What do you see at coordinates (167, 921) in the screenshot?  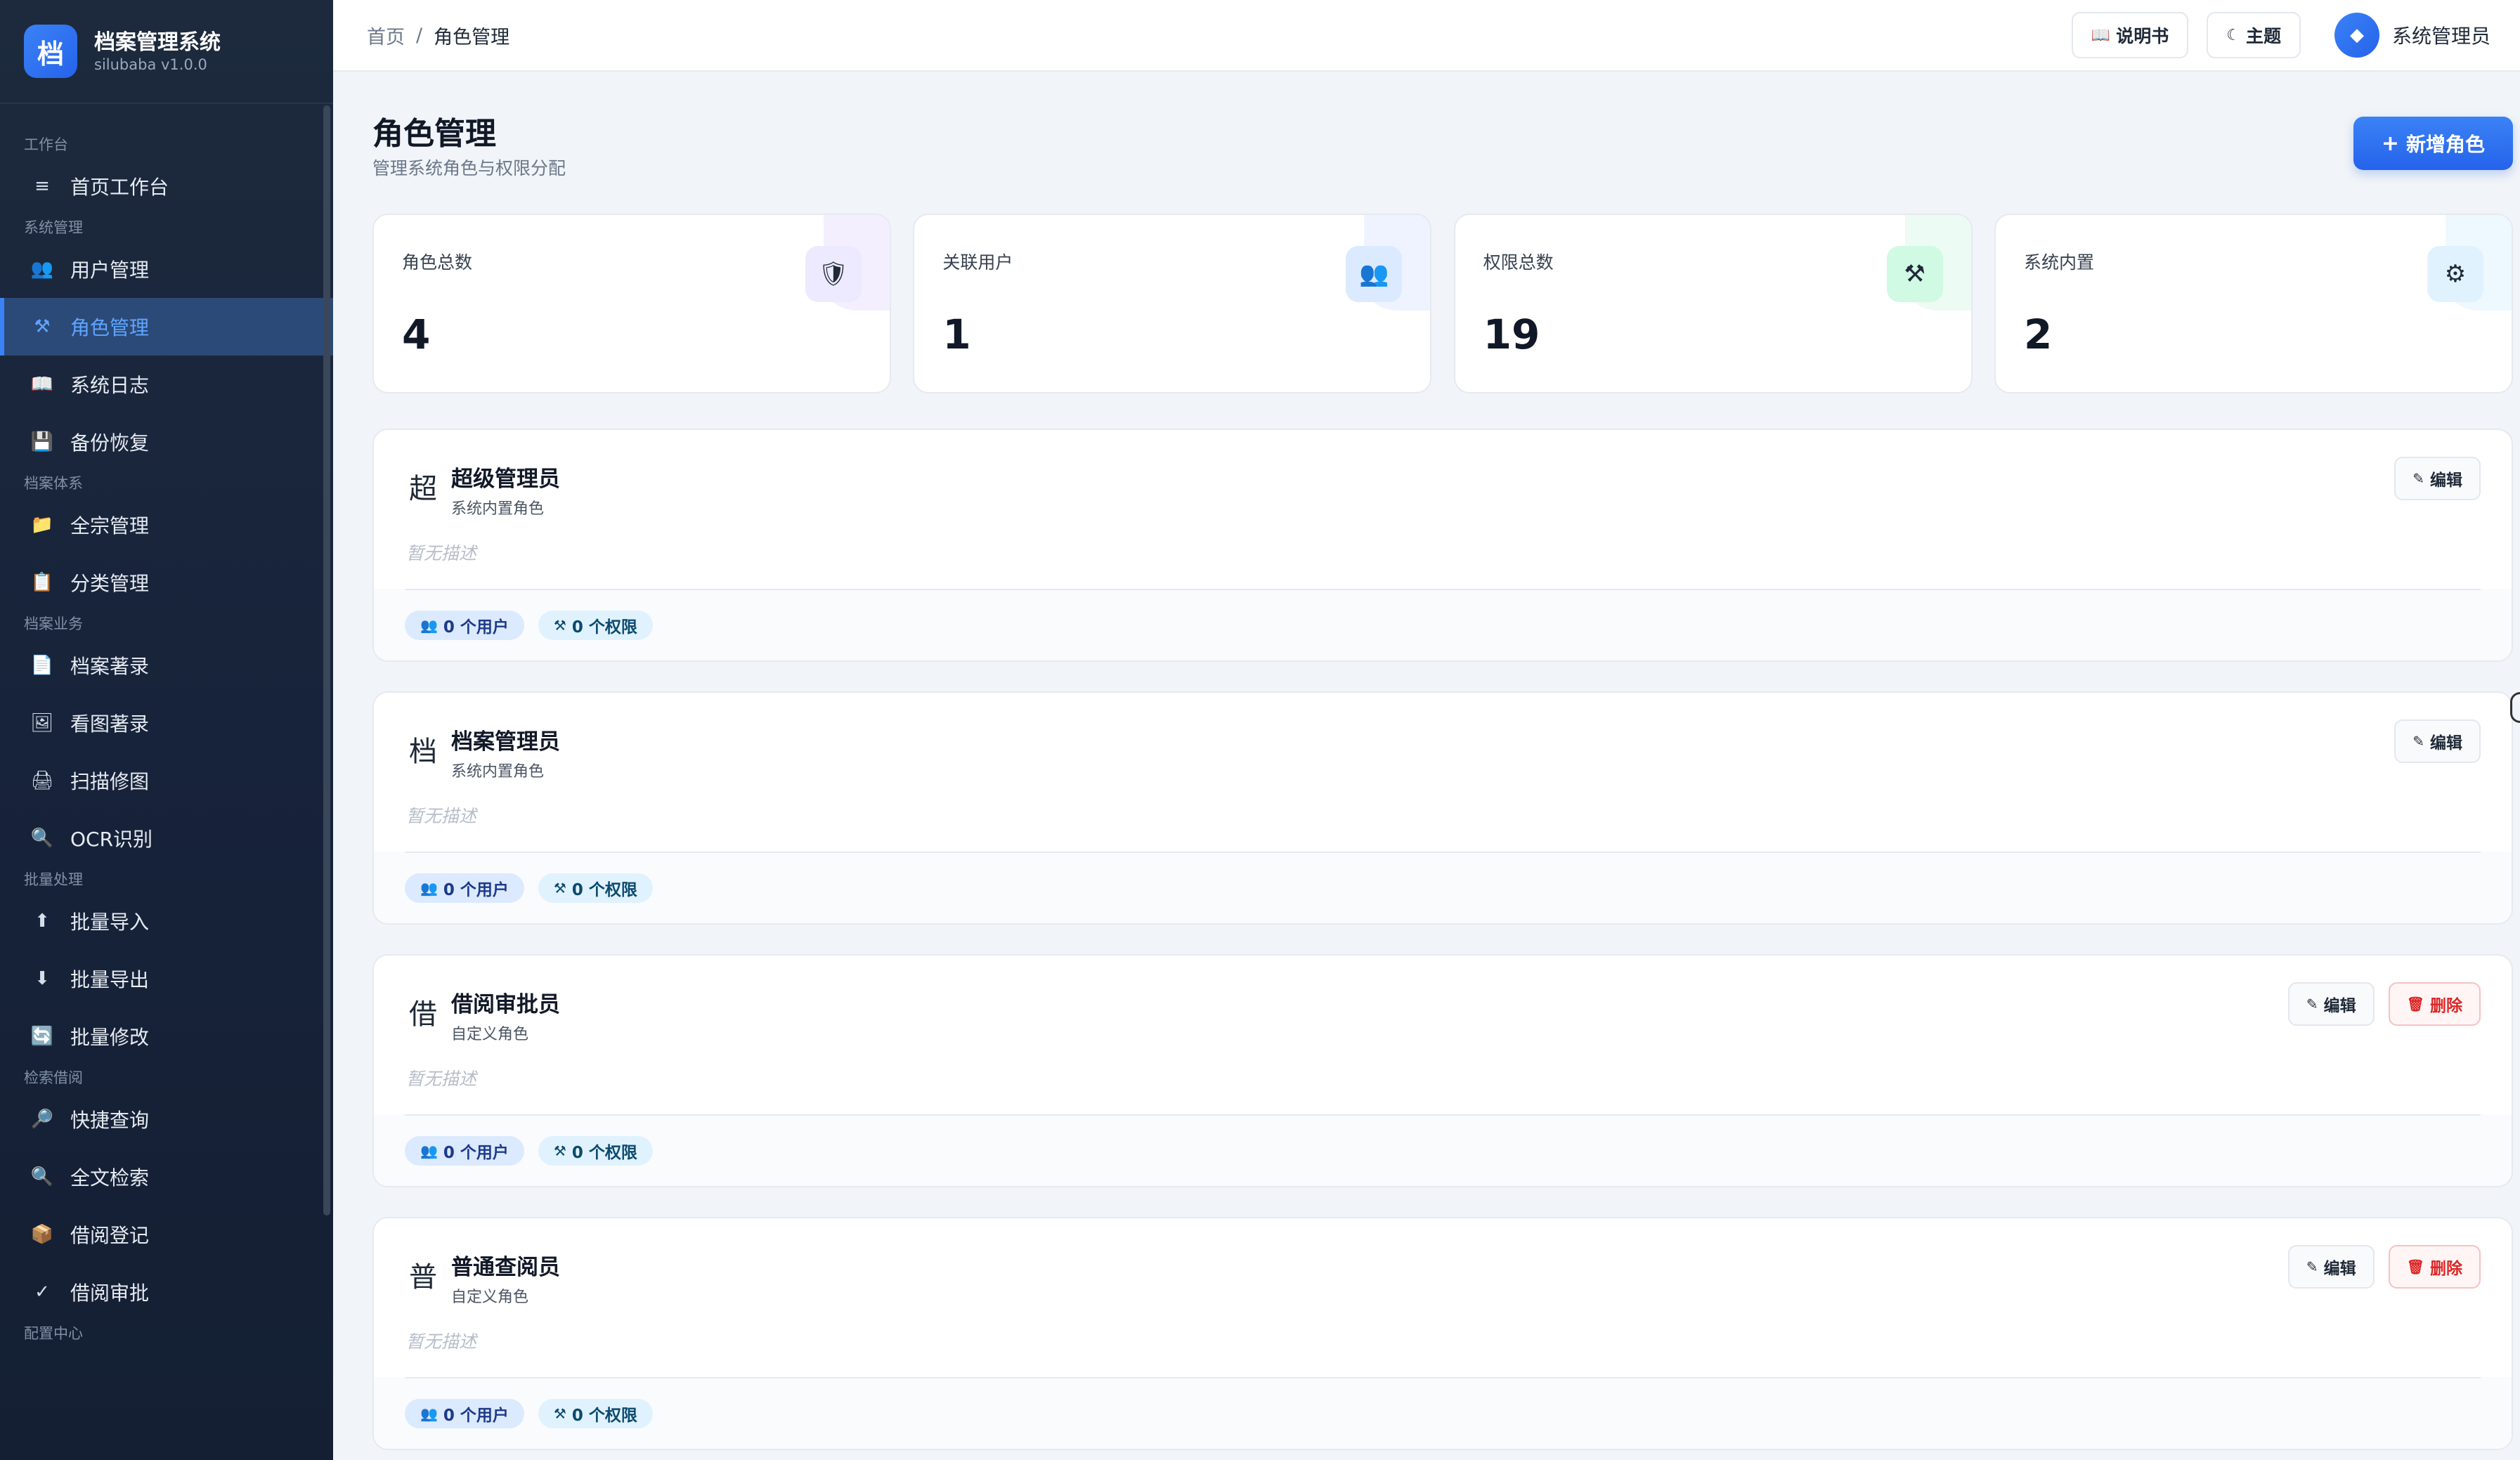 I see `sidebar-item-4-0: ⬆ 批量导入` at bounding box center [167, 921].